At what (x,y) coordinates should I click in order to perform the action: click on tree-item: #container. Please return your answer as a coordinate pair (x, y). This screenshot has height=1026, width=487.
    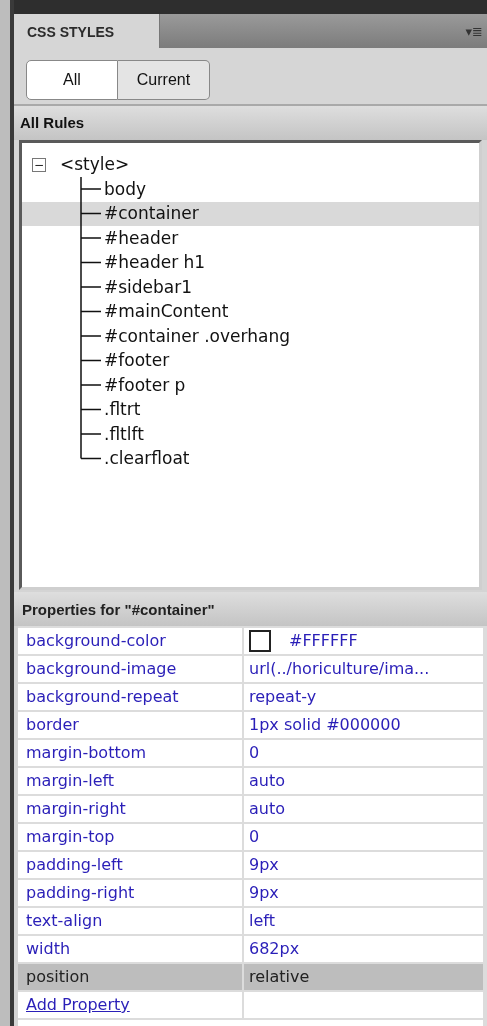
    Looking at the image, I should click on (250, 213).